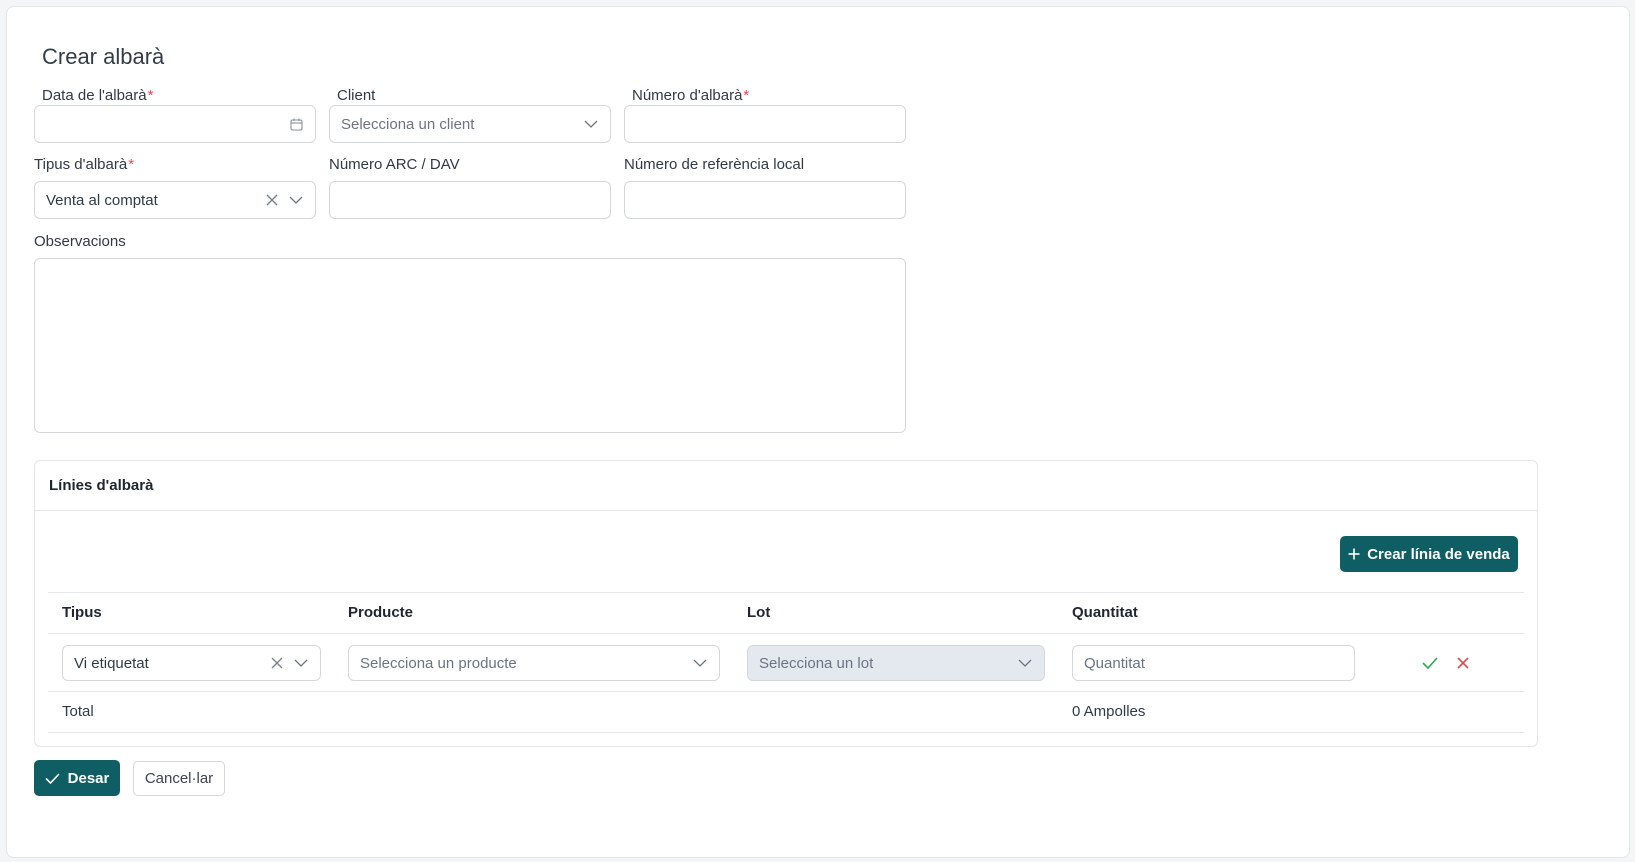 The width and height of the screenshot is (1635, 862). I want to click on check-icon, so click(52, 778).